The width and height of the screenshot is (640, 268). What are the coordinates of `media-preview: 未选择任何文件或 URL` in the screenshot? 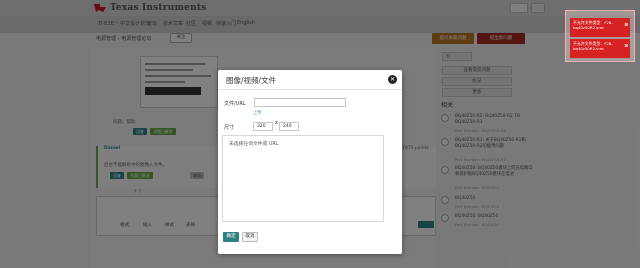 It's located at (303, 178).